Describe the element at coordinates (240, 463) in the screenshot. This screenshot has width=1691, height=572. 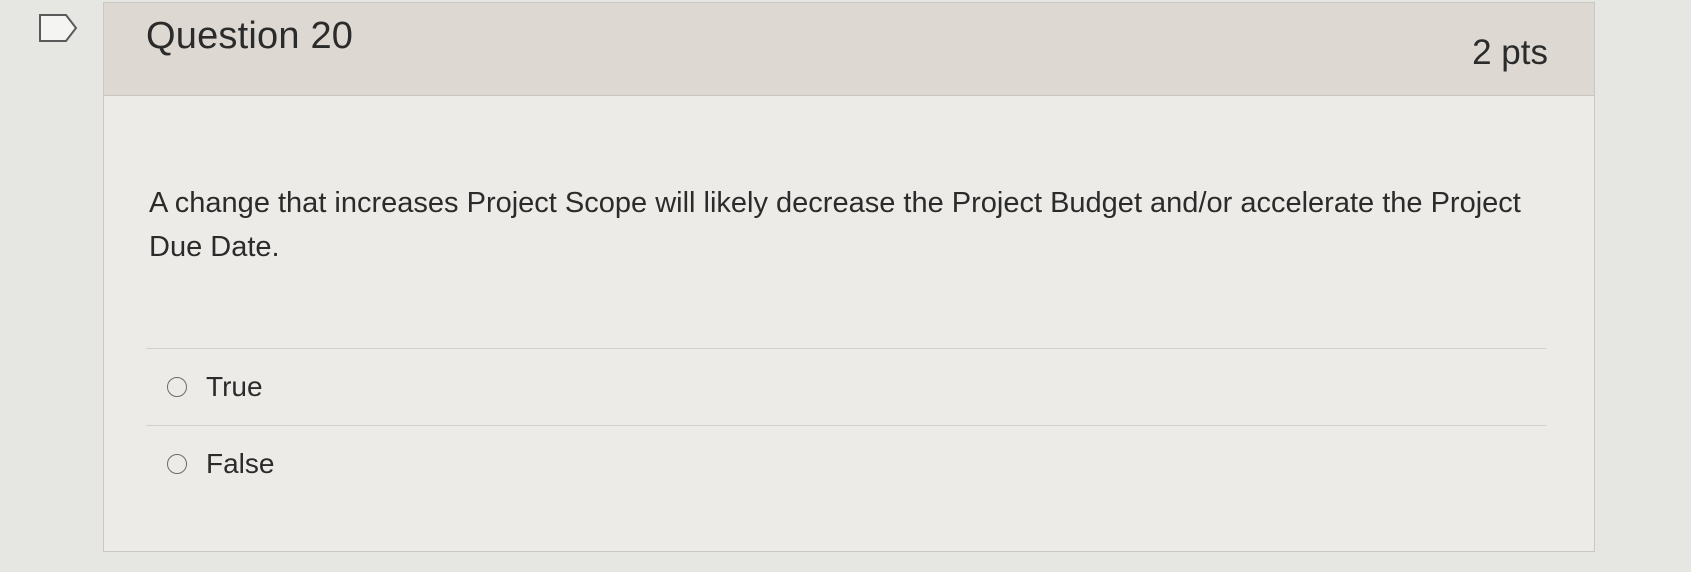
I see `answer-label-false: False` at that location.